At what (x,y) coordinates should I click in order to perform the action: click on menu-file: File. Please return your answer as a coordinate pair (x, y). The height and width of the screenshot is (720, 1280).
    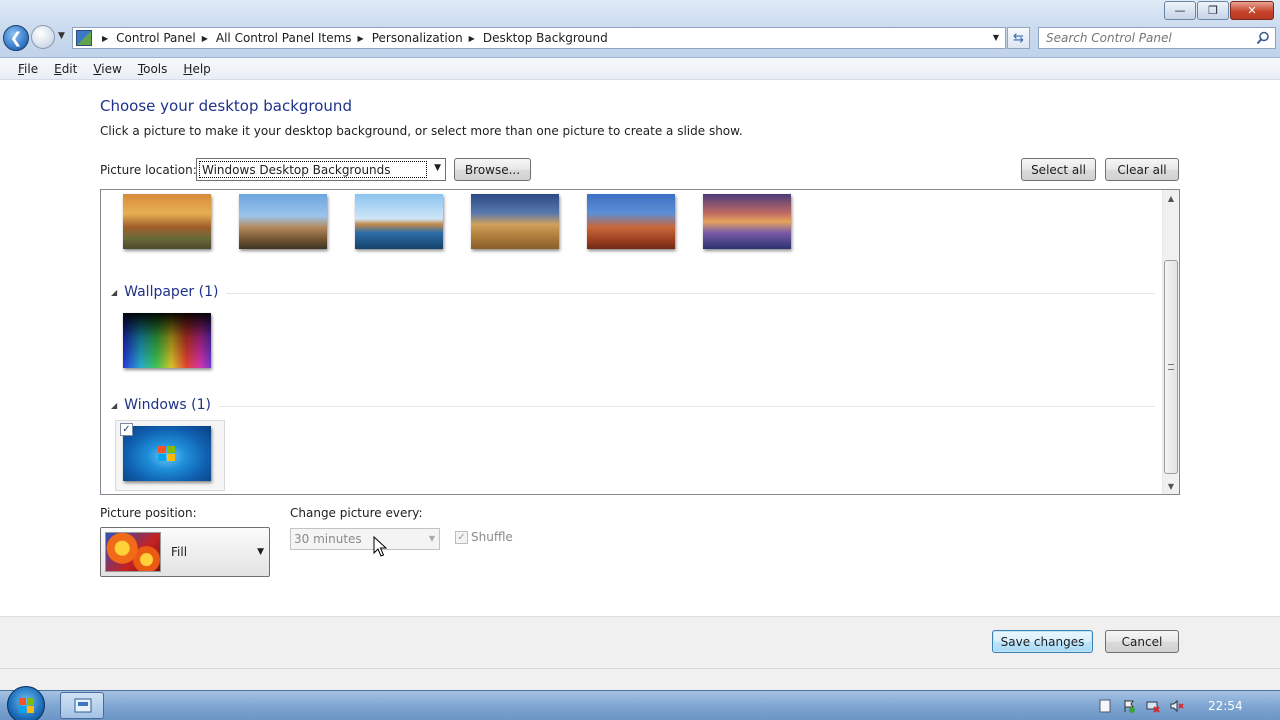
    Looking at the image, I should click on (28, 69).